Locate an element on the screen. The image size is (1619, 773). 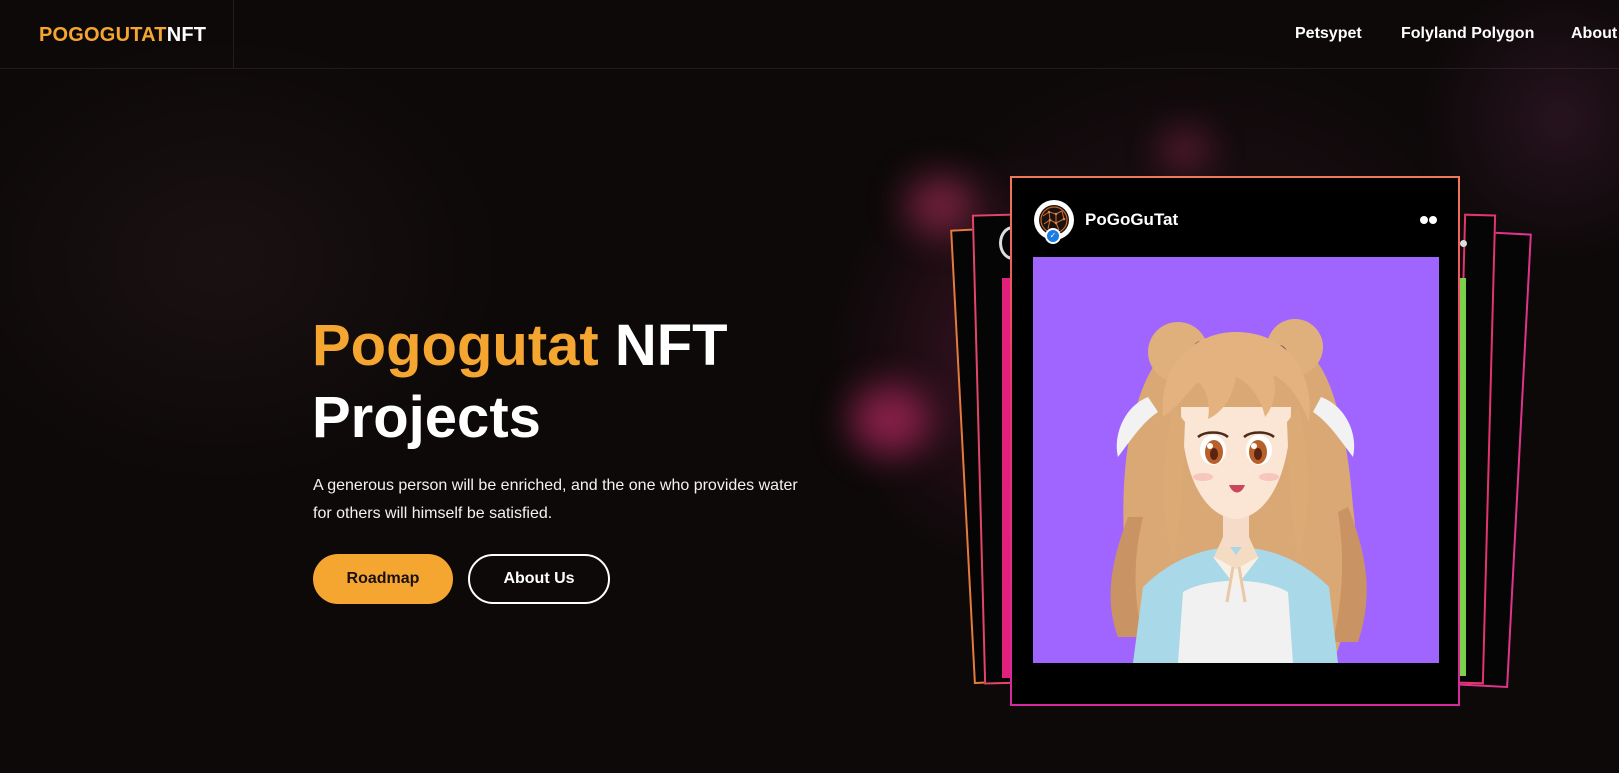
stacked-card-image-edge is located at coordinates (1462, 477).